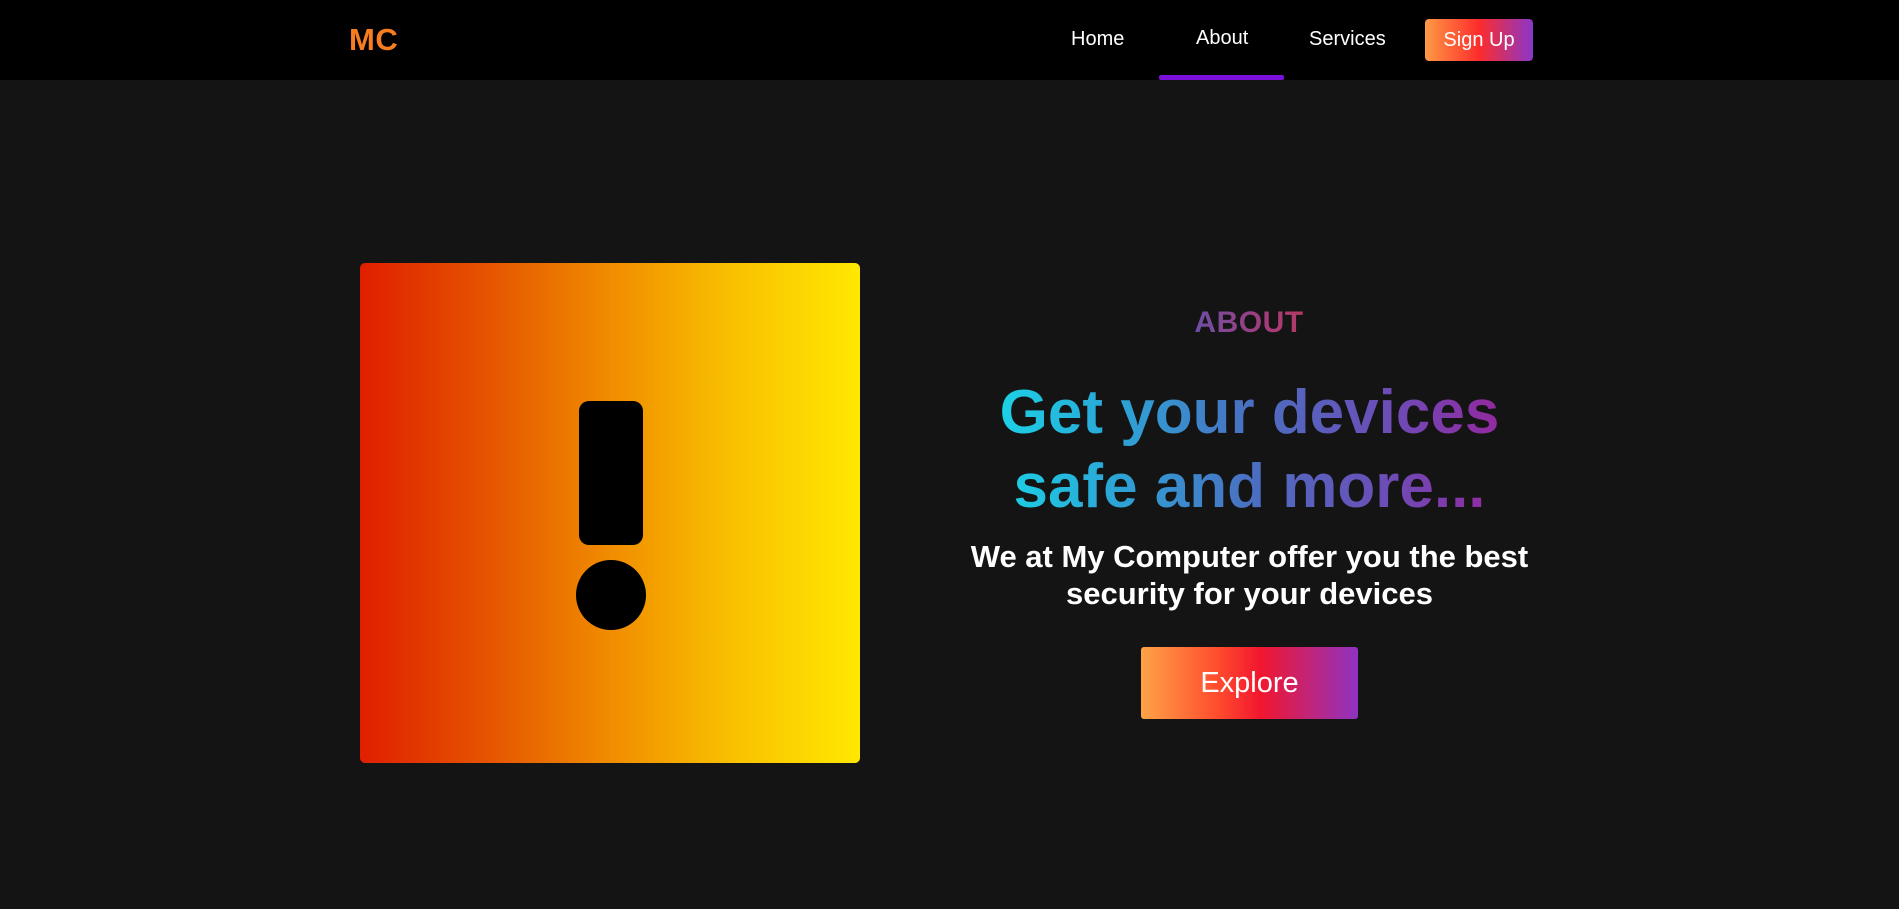  I want to click on exclamation-icon, so click(611, 515).